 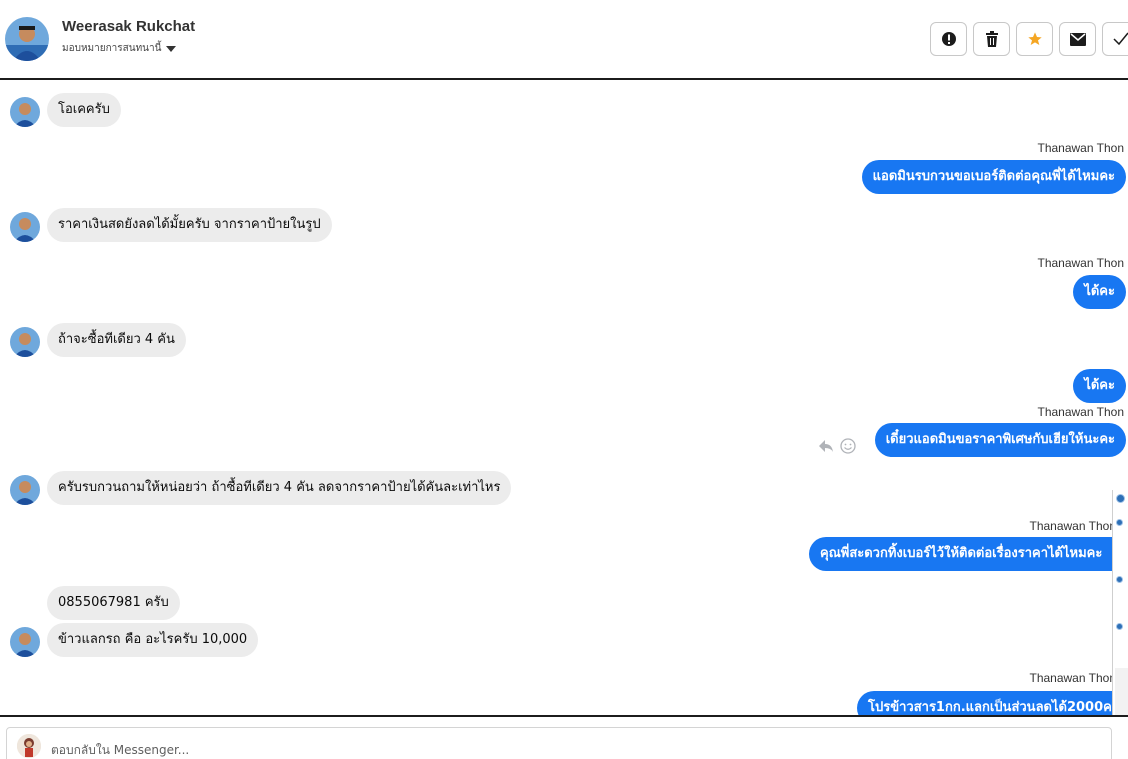 What do you see at coordinates (112, 48) in the screenshot?
I see `assign-label: มอบหมายการสนทนานี้` at bounding box center [112, 48].